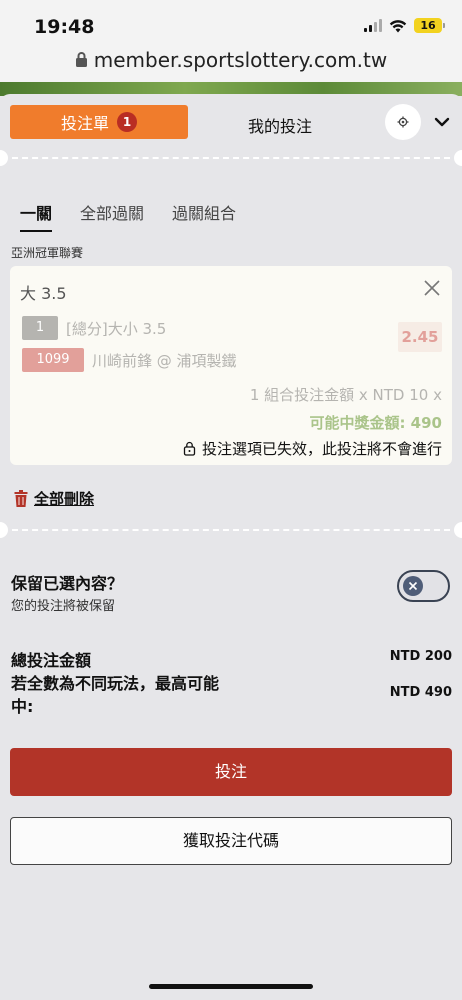 This screenshot has height=1000, width=462. What do you see at coordinates (47, 253) in the screenshot?
I see `league-name: 亞洲冠軍聯賽` at bounding box center [47, 253].